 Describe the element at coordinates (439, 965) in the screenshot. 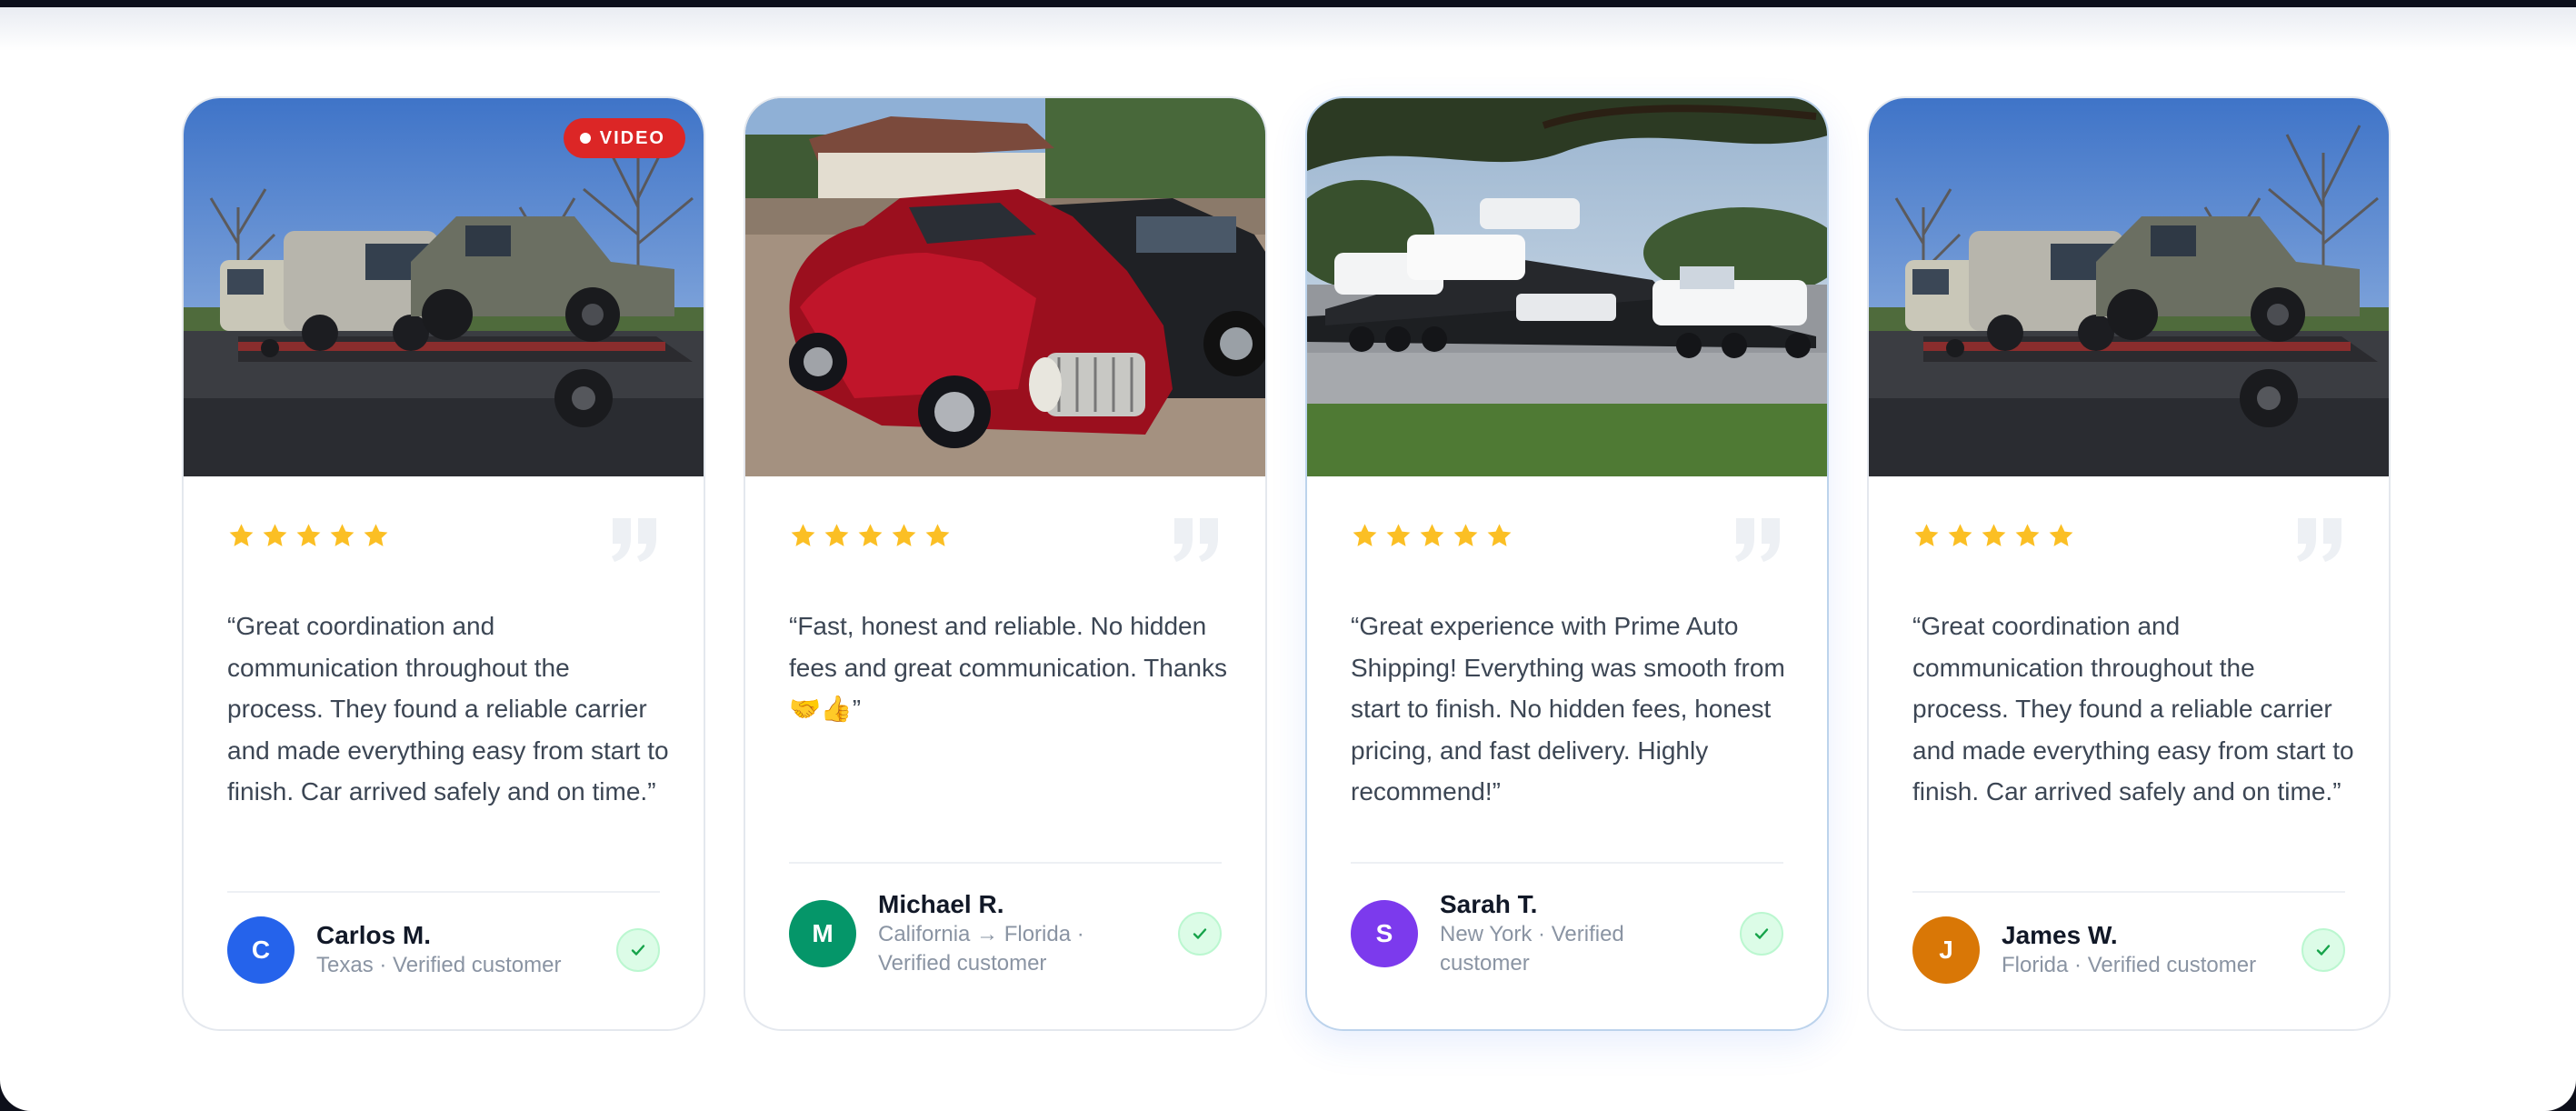

I see `author-meta: Texas · Verified customer` at that location.